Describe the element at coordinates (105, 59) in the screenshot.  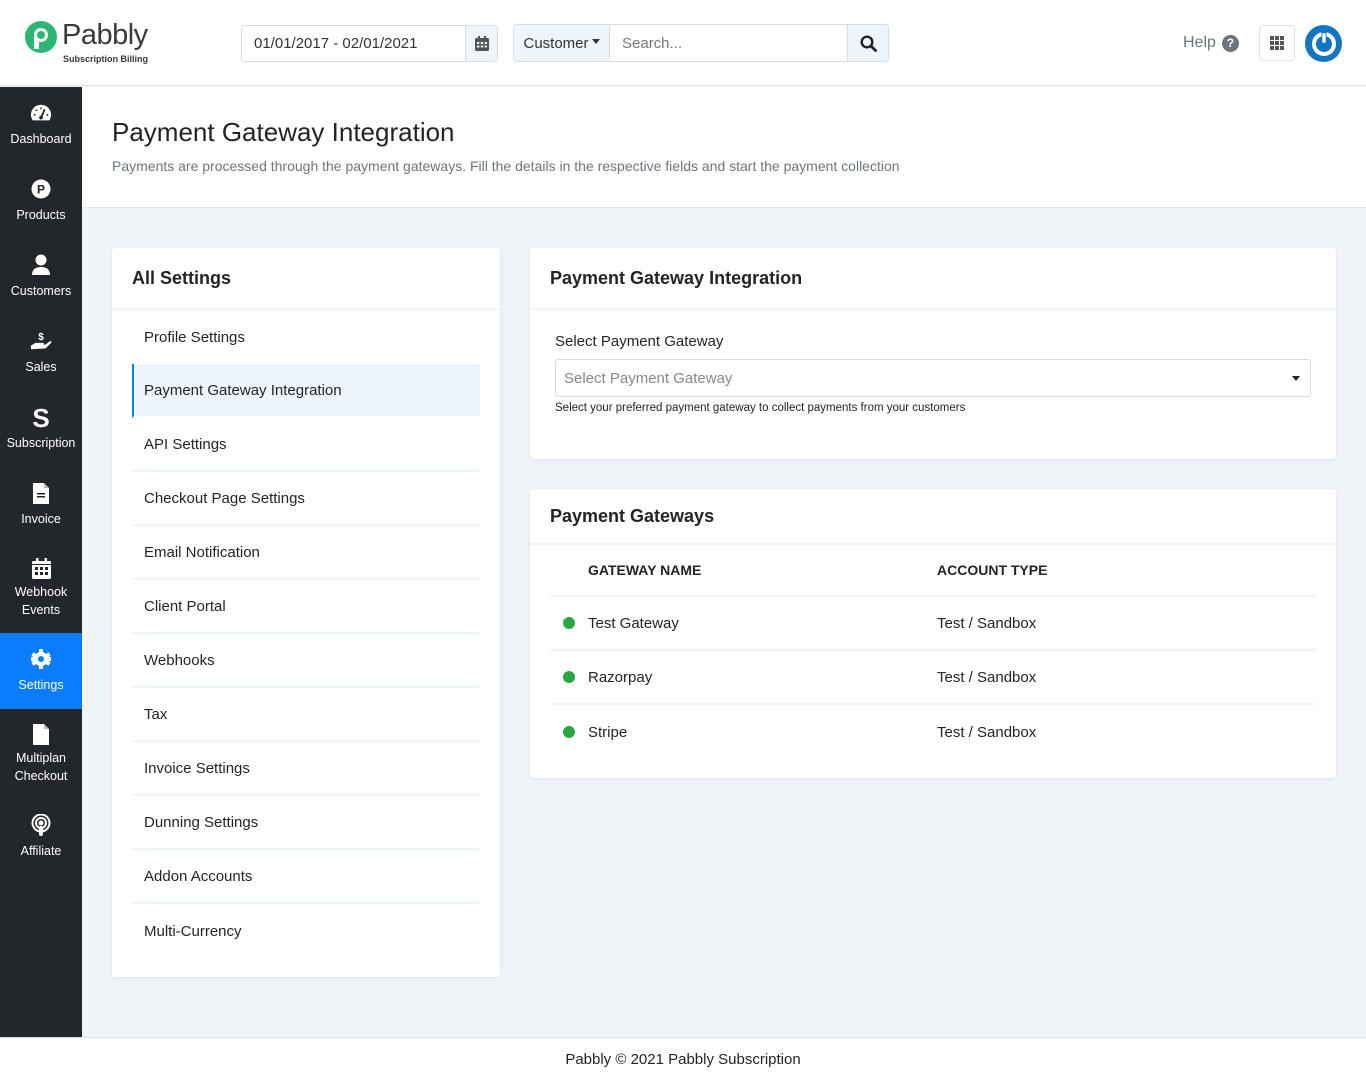
I see `logo-subtext: Subscription Billing` at that location.